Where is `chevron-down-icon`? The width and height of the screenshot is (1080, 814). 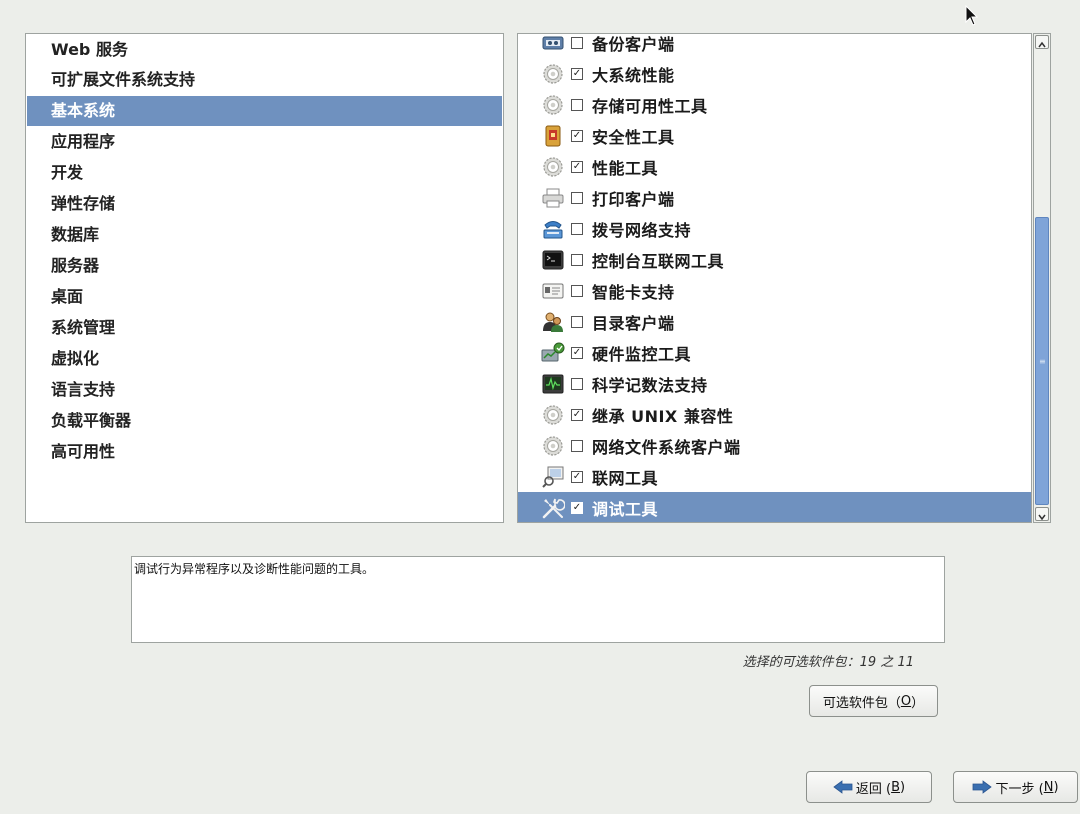 chevron-down-icon is located at coordinates (1042, 517).